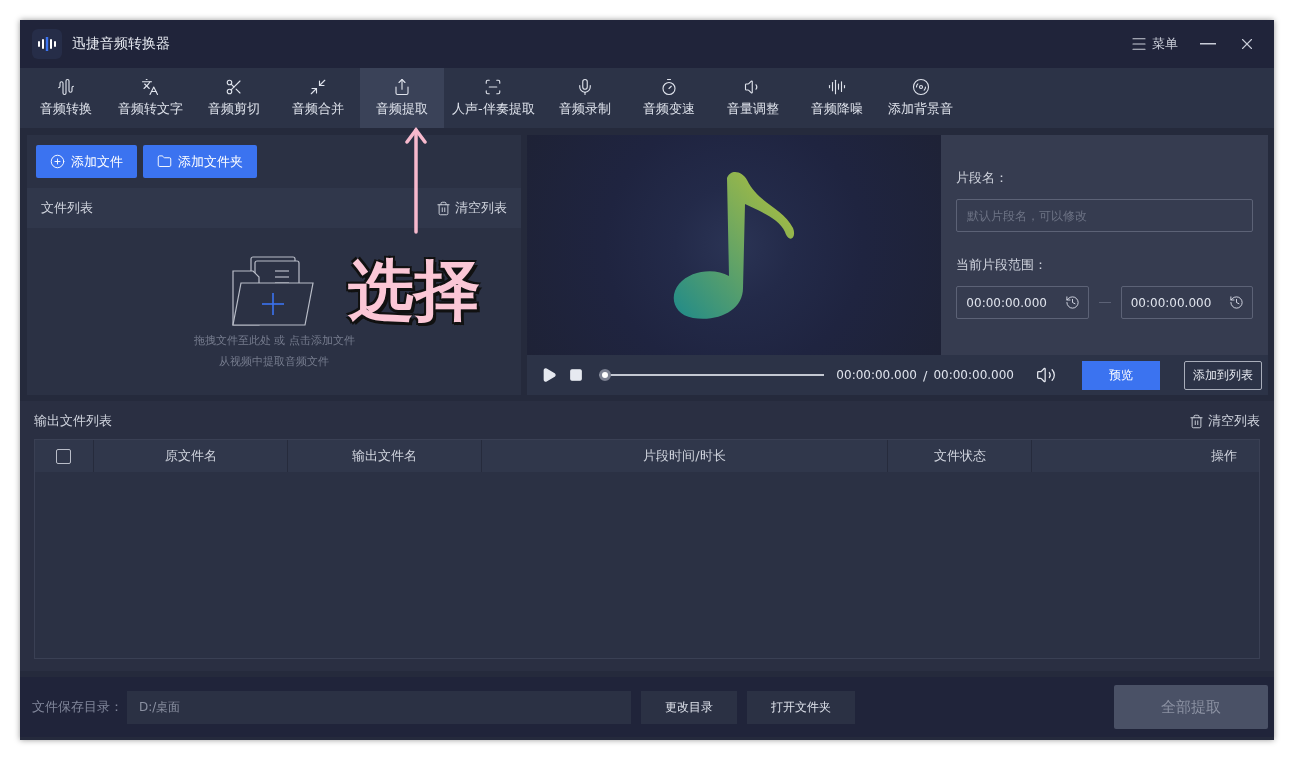  I want to click on waveform-icon, so click(66, 87).